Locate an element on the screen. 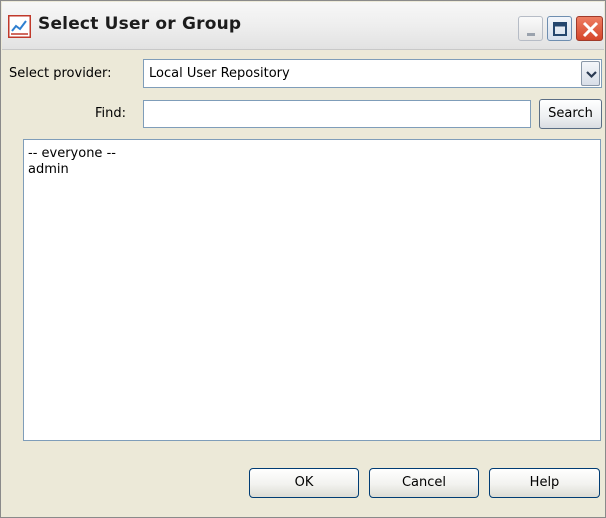  provider-selected-value: Local User Repository is located at coordinates (219, 73).